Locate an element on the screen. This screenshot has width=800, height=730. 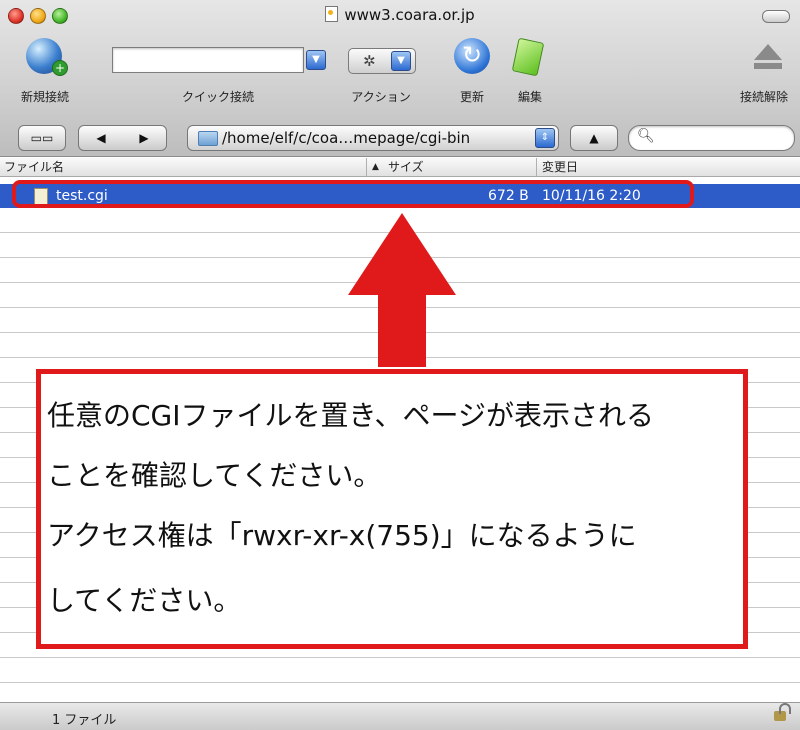
refresh-label: 更新 is located at coordinates (471, 97).